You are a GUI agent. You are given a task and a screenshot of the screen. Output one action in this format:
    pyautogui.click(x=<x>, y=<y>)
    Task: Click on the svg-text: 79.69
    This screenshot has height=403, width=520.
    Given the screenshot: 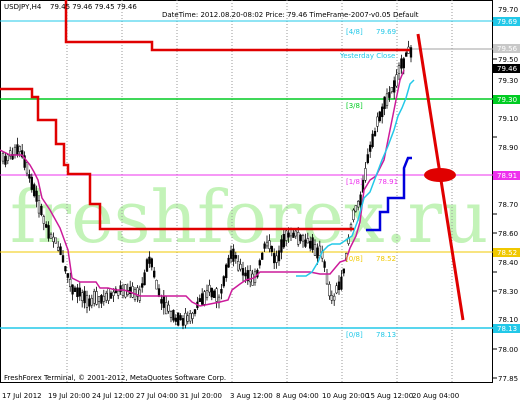 What is the action you would take?
    pyautogui.click(x=507, y=22)
    